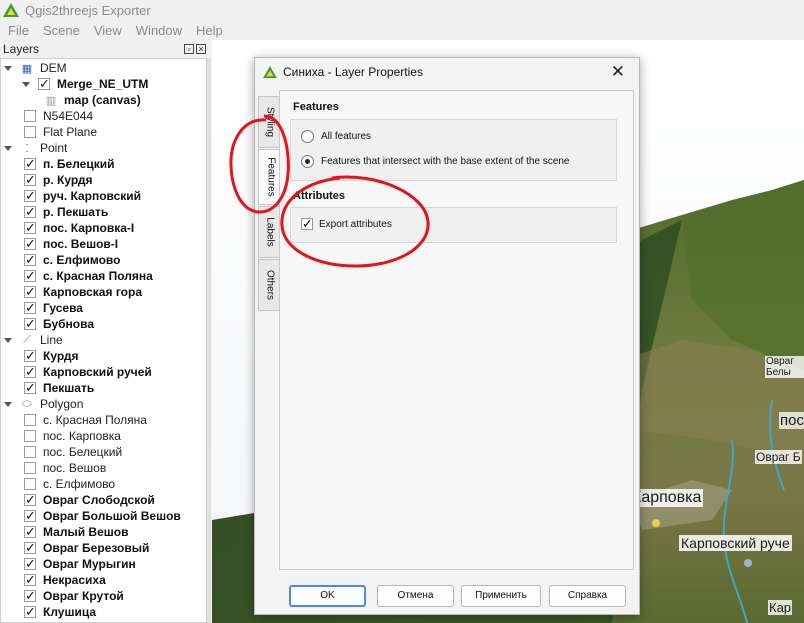 The height and width of the screenshot is (623, 804). What do you see at coordinates (79, 228) in the screenshot?
I see `layer-row: пос. Карповка-I` at bounding box center [79, 228].